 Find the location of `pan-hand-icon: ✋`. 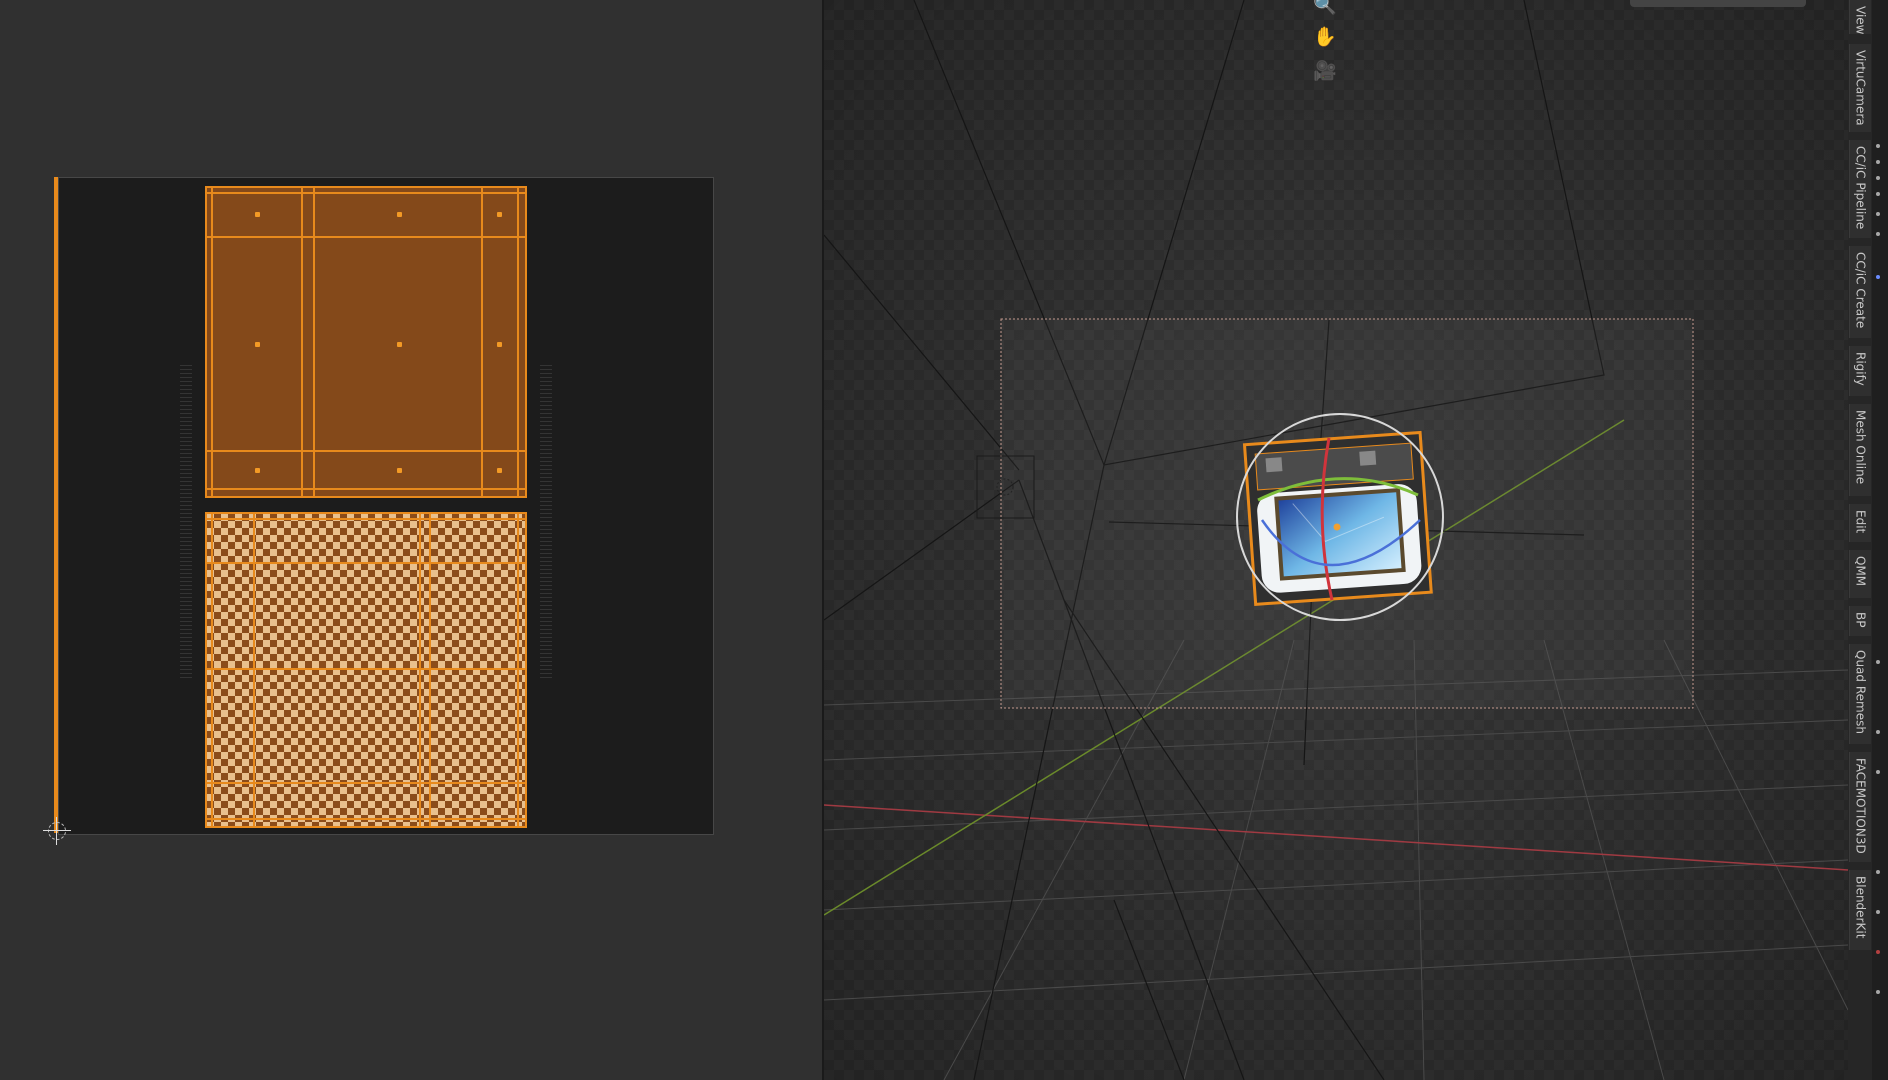

pan-hand-icon: ✋ is located at coordinates (1325, 37).